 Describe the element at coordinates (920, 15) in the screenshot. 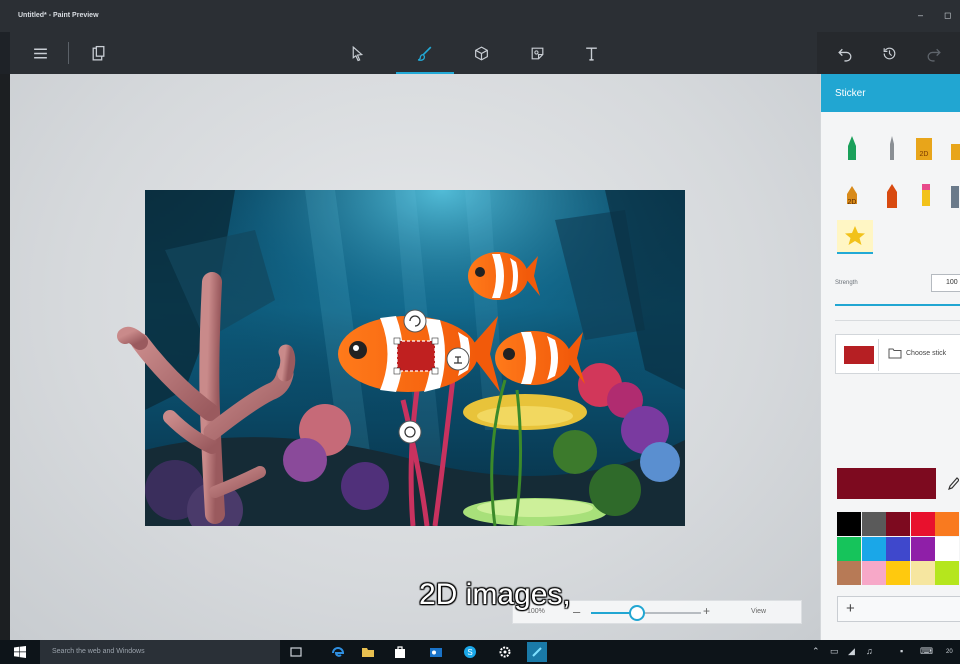

I see `minimize-button: –` at that location.